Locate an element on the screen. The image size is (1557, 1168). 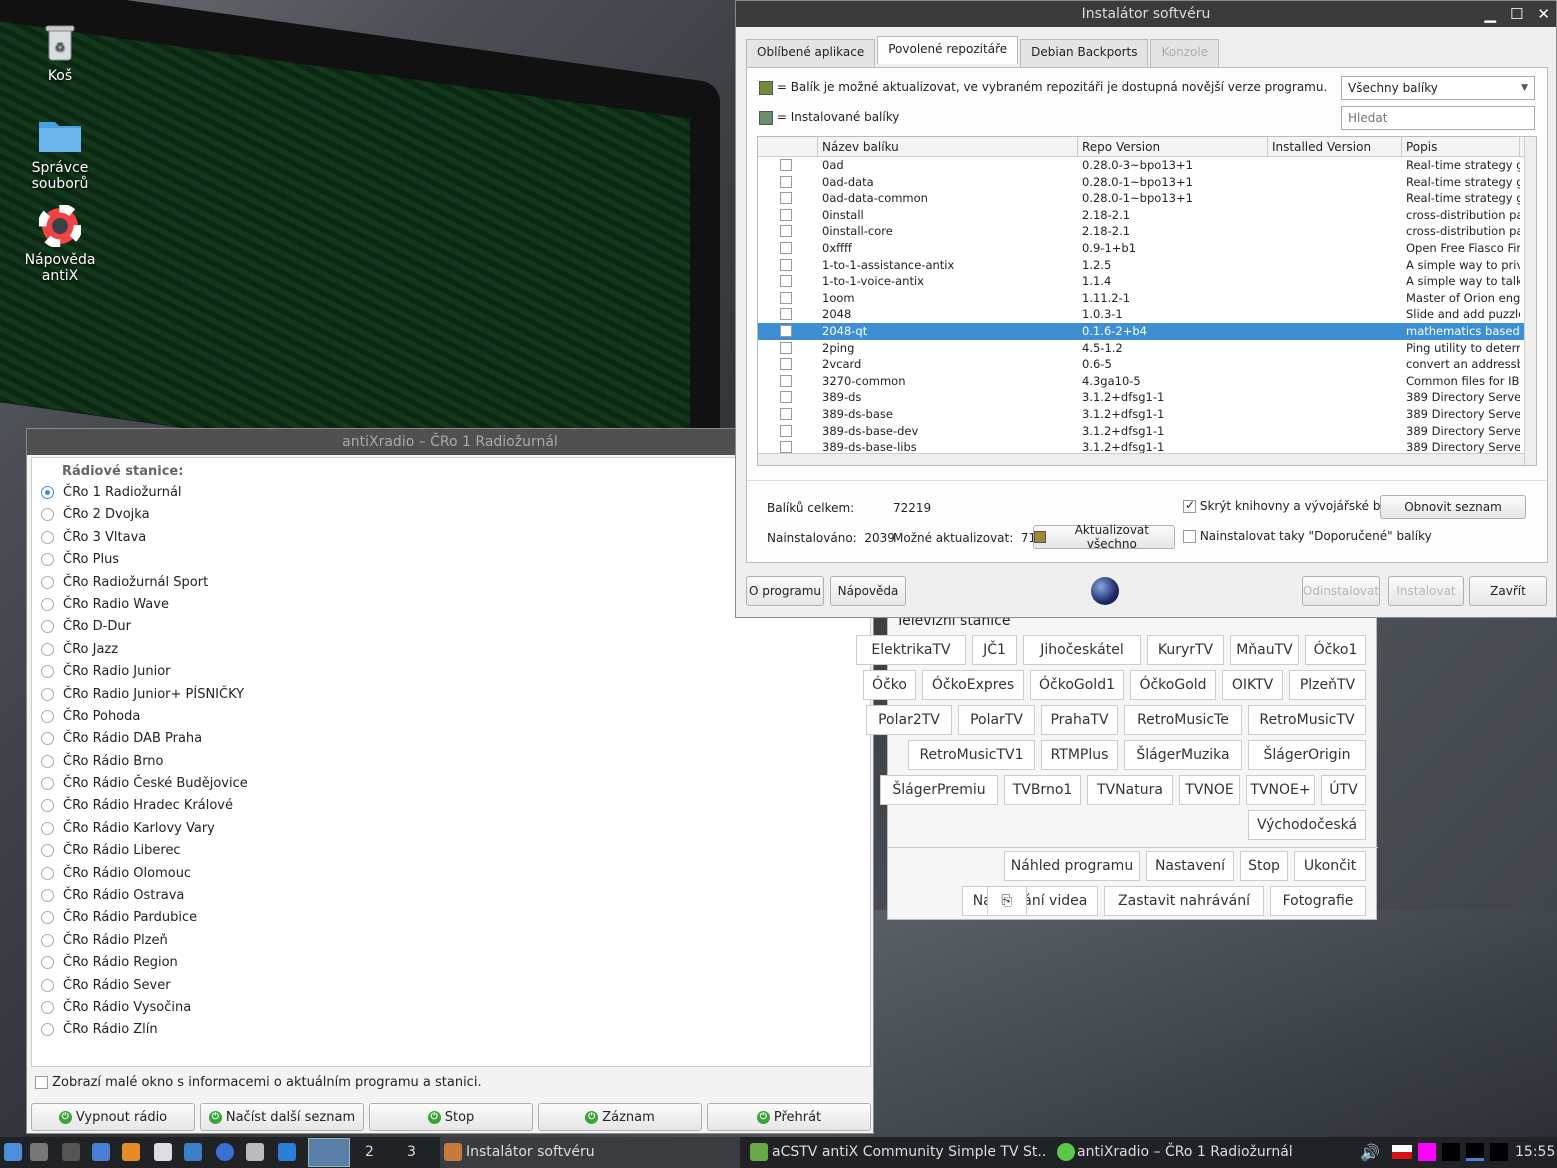
tv-channel-button: PrahaTV is located at coordinates (1079, 720).